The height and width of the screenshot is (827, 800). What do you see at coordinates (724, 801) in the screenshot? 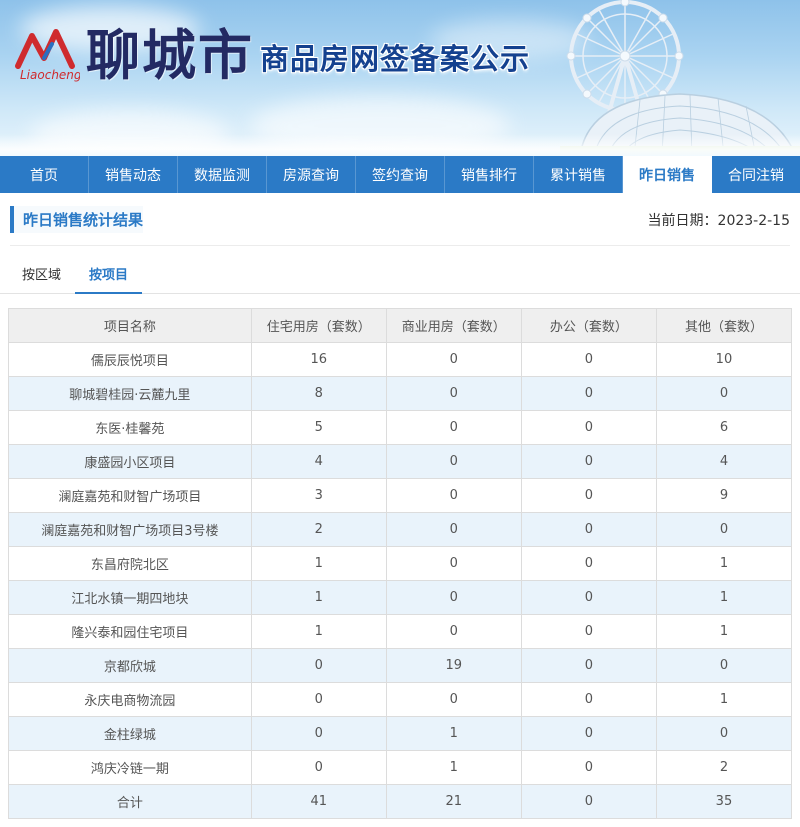
I see `value-cell: 35` at bounding box center [724, 801].